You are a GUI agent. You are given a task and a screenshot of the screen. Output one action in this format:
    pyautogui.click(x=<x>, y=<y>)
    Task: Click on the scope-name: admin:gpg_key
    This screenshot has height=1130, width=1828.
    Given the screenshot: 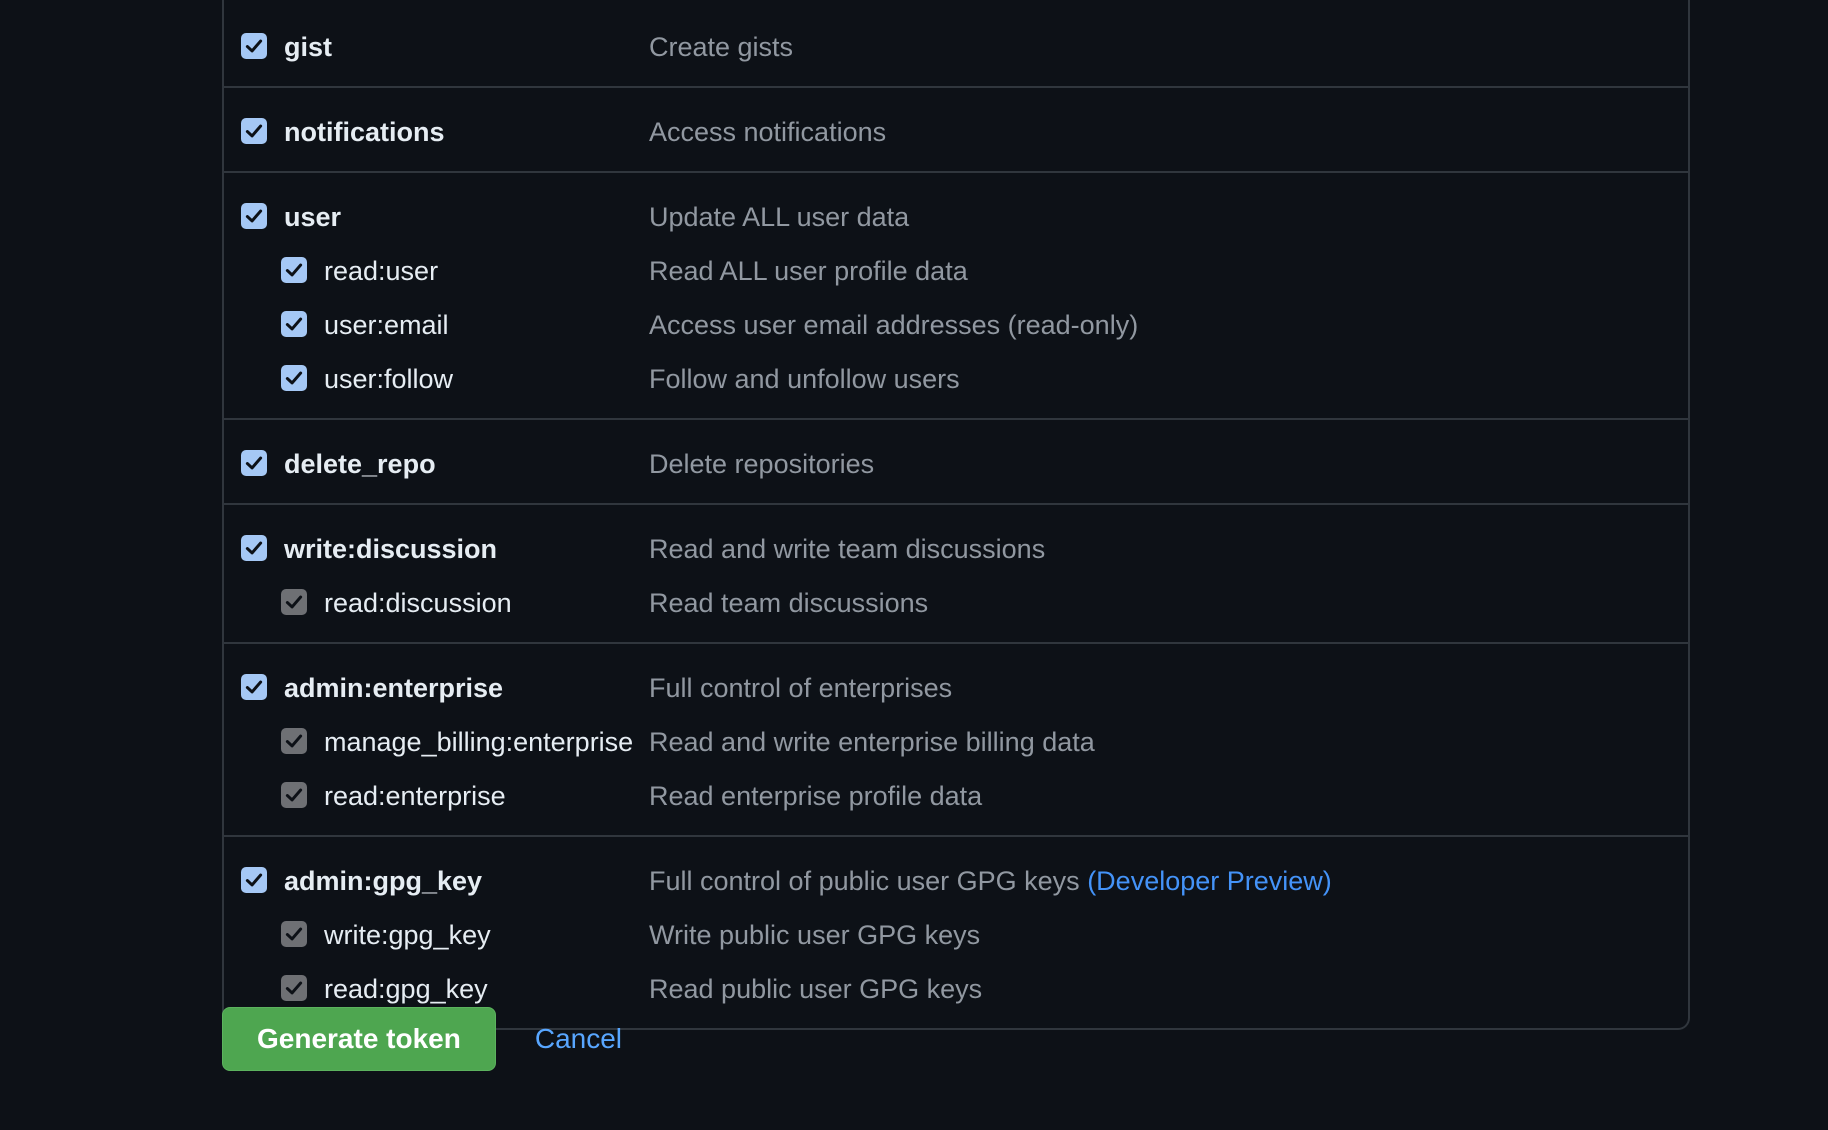 What is the action you would take?
    pyautogui.click(x=383, y=881)
    